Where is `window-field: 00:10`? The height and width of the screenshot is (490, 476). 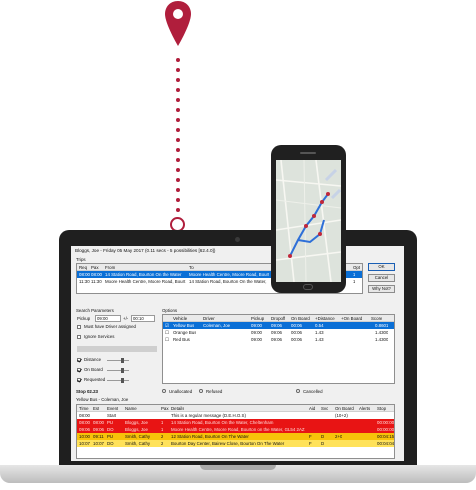
window-field: 00:10 is located at coordinates (143, 318).